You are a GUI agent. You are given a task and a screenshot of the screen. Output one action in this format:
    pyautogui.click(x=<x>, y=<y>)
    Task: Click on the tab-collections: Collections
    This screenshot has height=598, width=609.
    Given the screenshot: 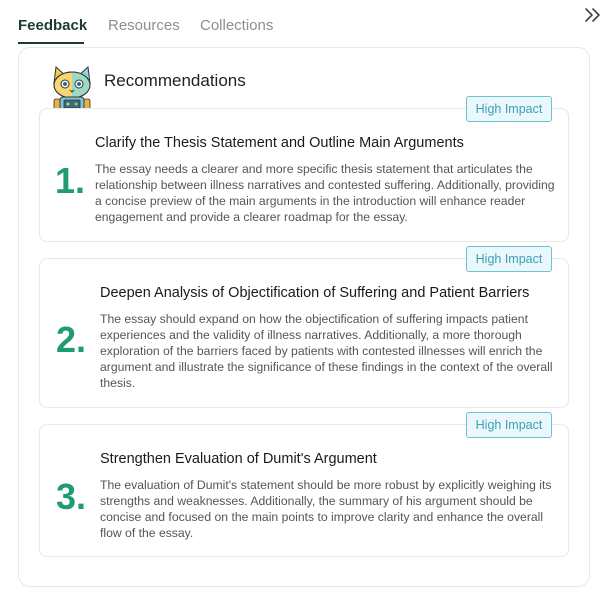 What is the action you would take?
    pyautogui.click(x=245, y=22)
    